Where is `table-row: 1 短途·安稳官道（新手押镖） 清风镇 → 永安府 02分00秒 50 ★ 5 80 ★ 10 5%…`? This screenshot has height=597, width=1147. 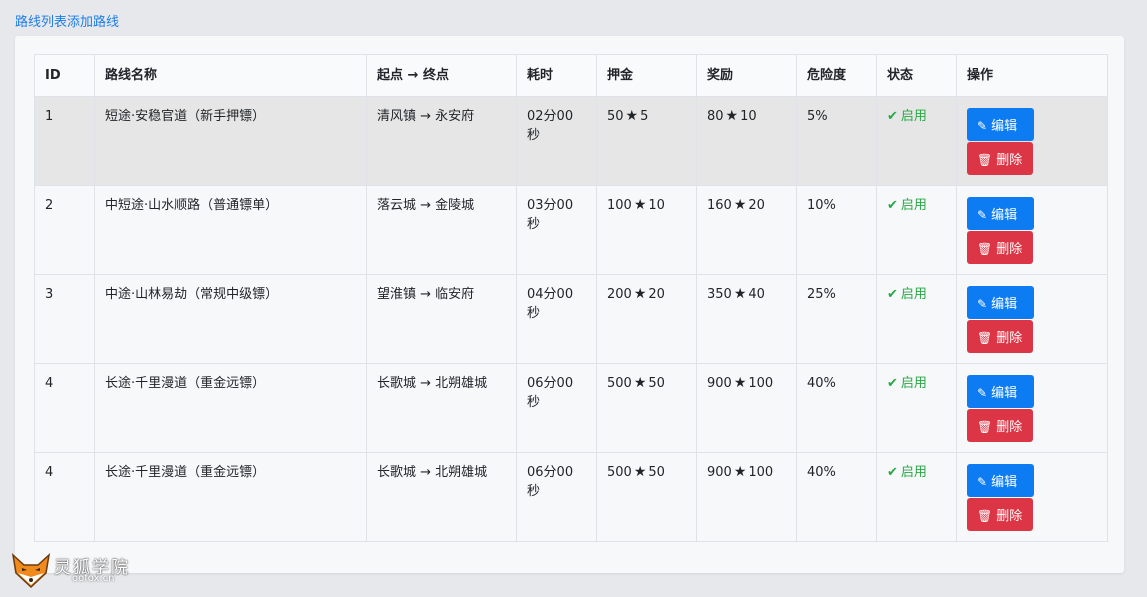 table-row: 1 短途·安稳官道（新手押镖） 清风镇 → 永安府 02分00秒 50 ★ 5 80 ★ 10 5%… is located at coordinates (571, 141).